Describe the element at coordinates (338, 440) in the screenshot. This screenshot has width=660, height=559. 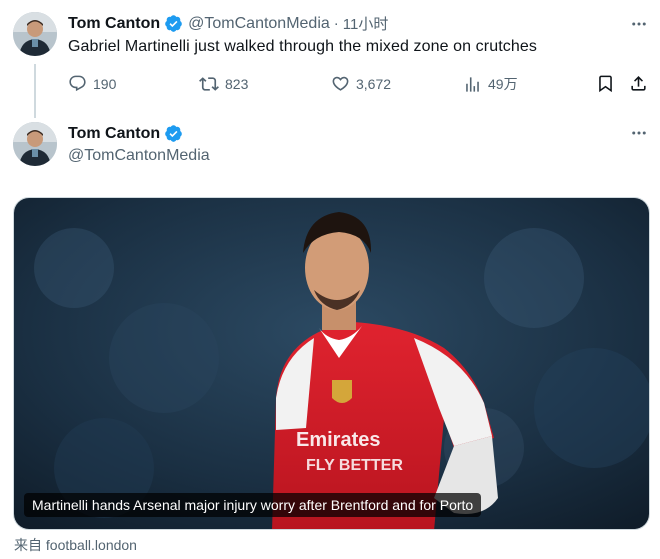
I see `svg-text: Emirates` at that location.